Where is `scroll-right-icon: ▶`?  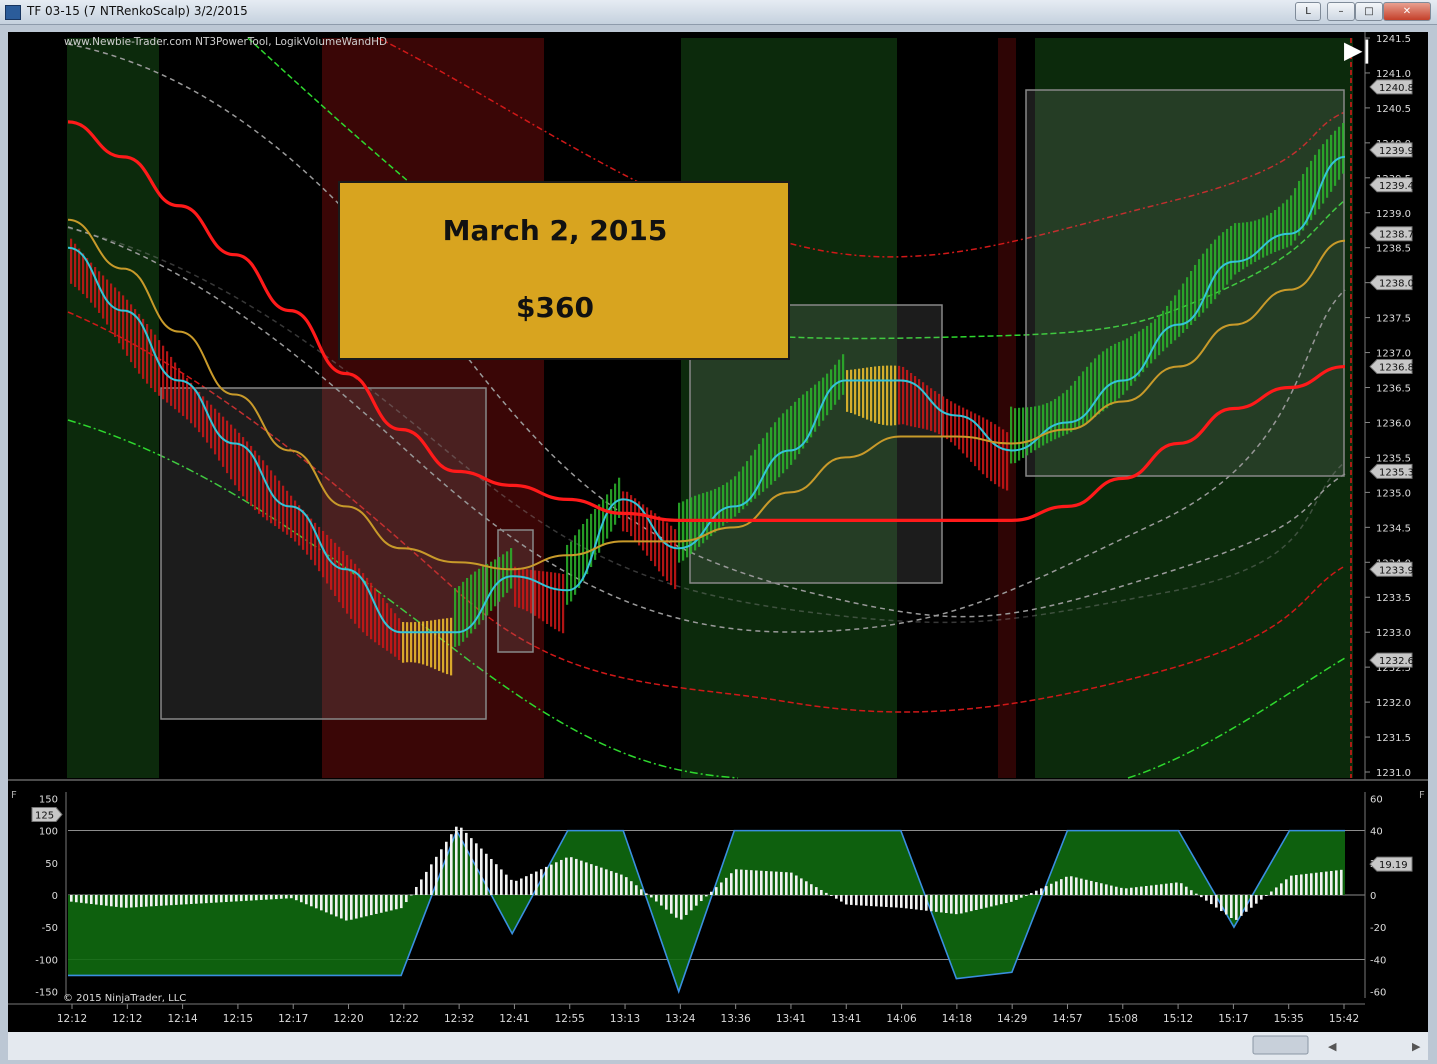
scroll-right-icon: ▶ is located at coordinates (1416, 1046).